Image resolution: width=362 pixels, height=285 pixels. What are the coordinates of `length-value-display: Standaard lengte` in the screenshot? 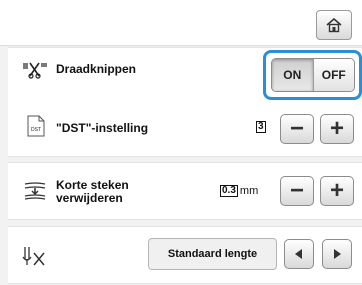 It's located at (212, 254).